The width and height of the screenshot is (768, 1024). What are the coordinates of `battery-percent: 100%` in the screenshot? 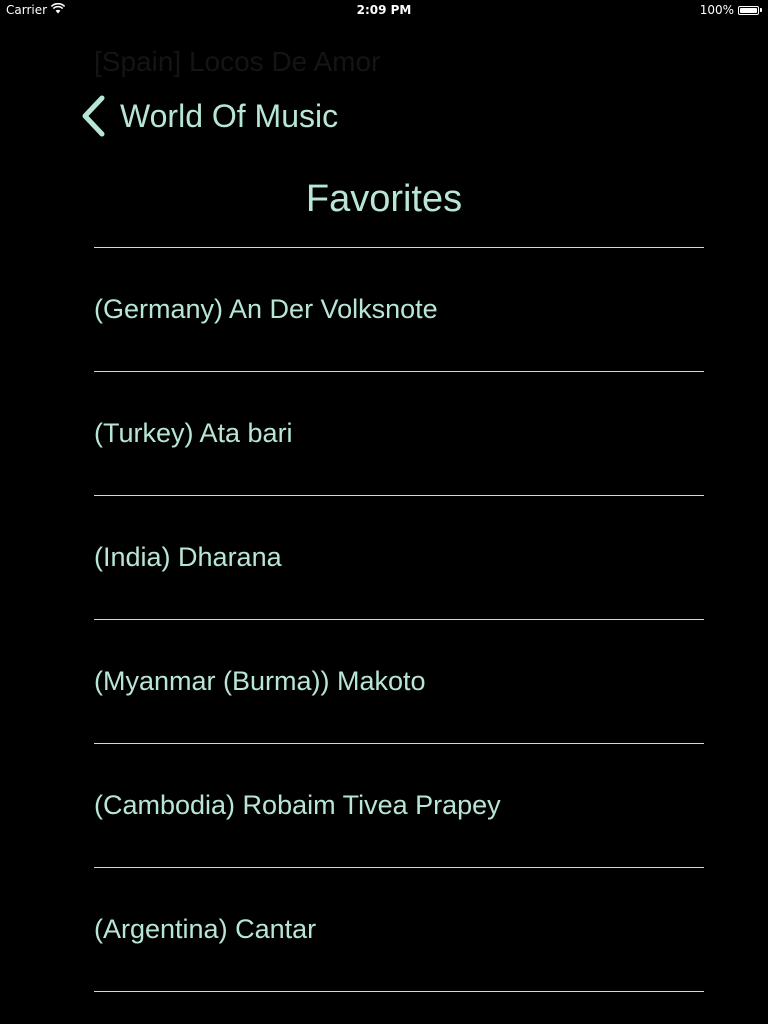 It's located at (716, 10).